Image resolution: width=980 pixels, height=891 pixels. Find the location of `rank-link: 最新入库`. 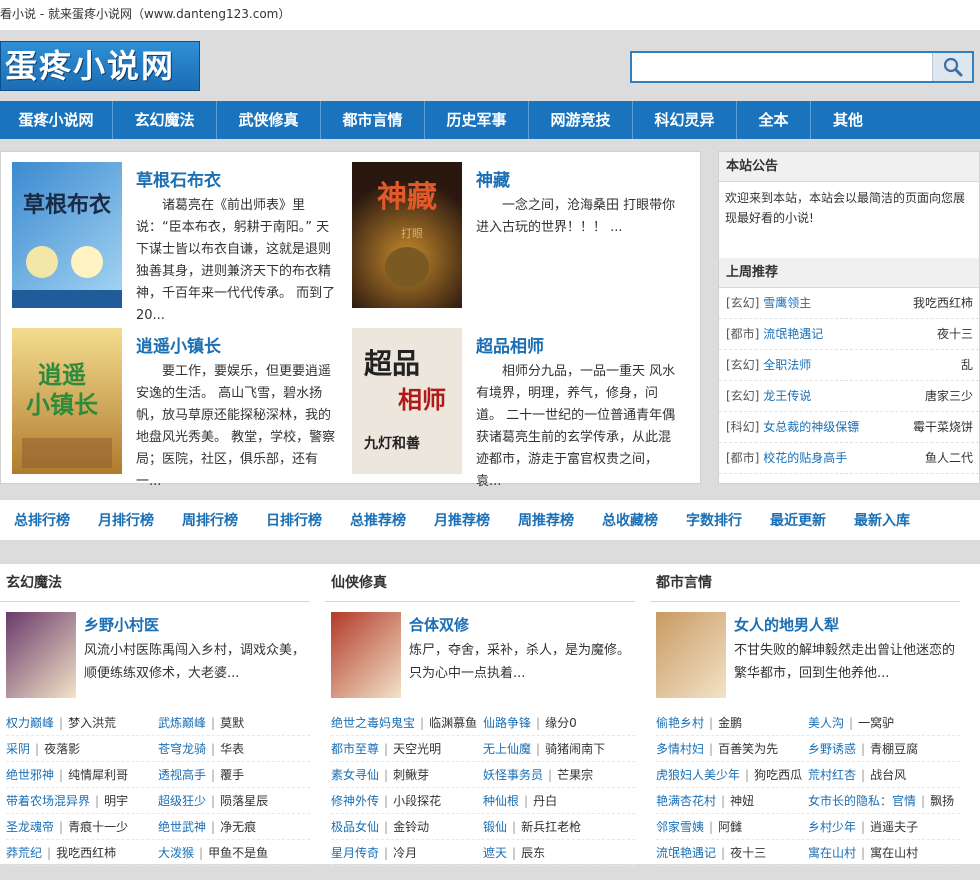

rank-link: 最新入库 is located at coordinates (882, 520).